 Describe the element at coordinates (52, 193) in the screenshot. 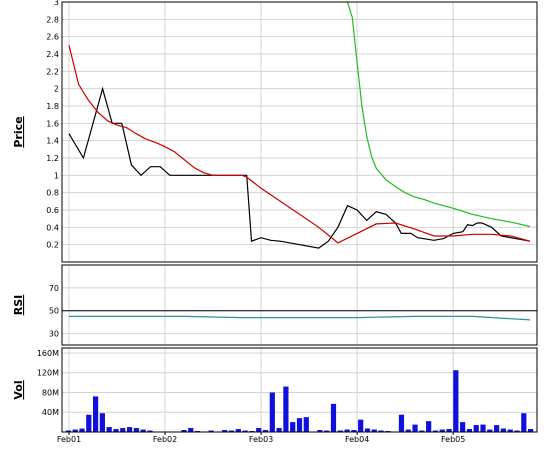

I see `price-y-tick-label: 0.8` at that location.